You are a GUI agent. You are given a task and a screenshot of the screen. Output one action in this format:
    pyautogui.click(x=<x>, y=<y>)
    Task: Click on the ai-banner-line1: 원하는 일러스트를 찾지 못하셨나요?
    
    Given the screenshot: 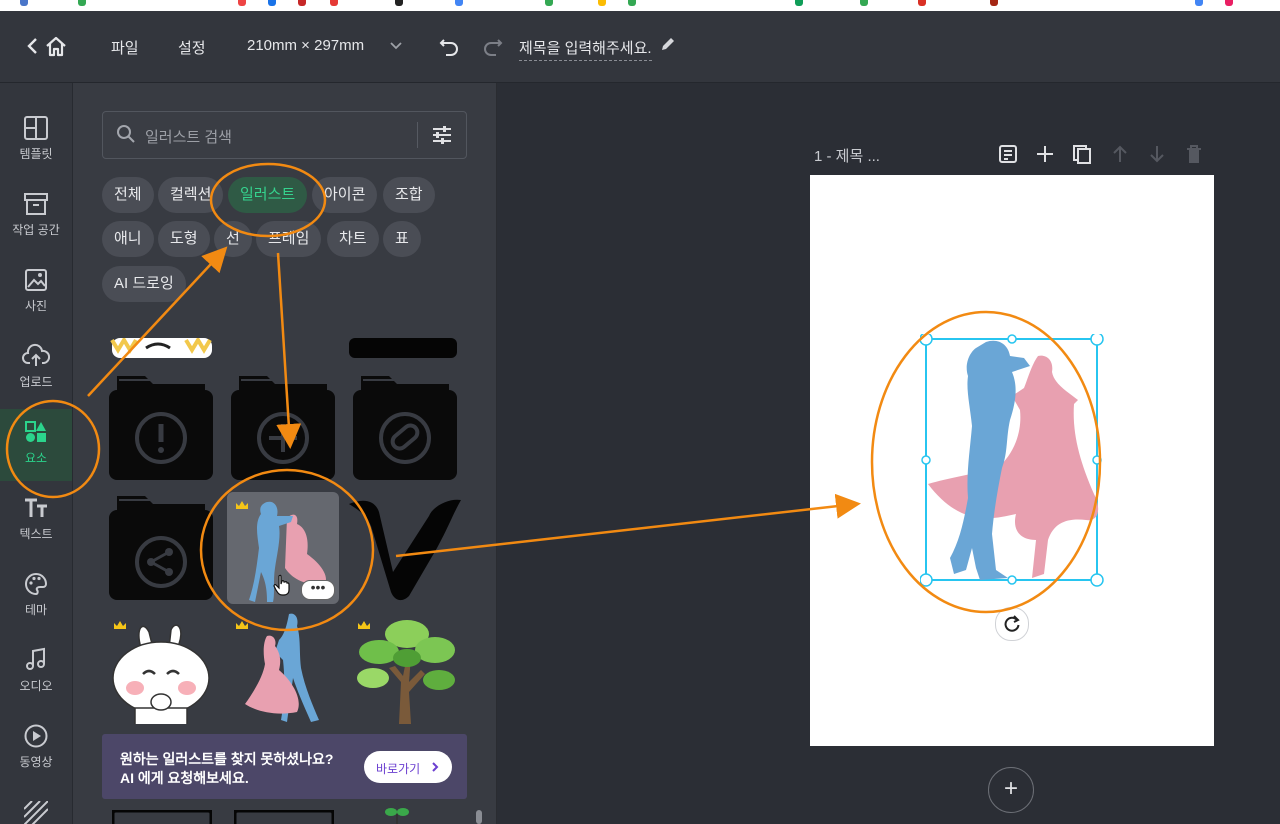 What is the action you would take?
    pyautogui.click(x=227, y=759)
    